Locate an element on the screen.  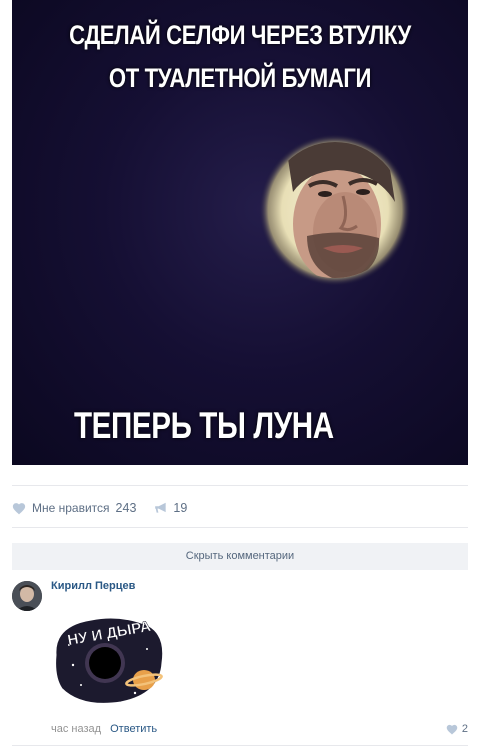
meme-bottom-caption: ТЕПЕРЬ ТЫ ЛУНА is located at coordinates (204, 425).